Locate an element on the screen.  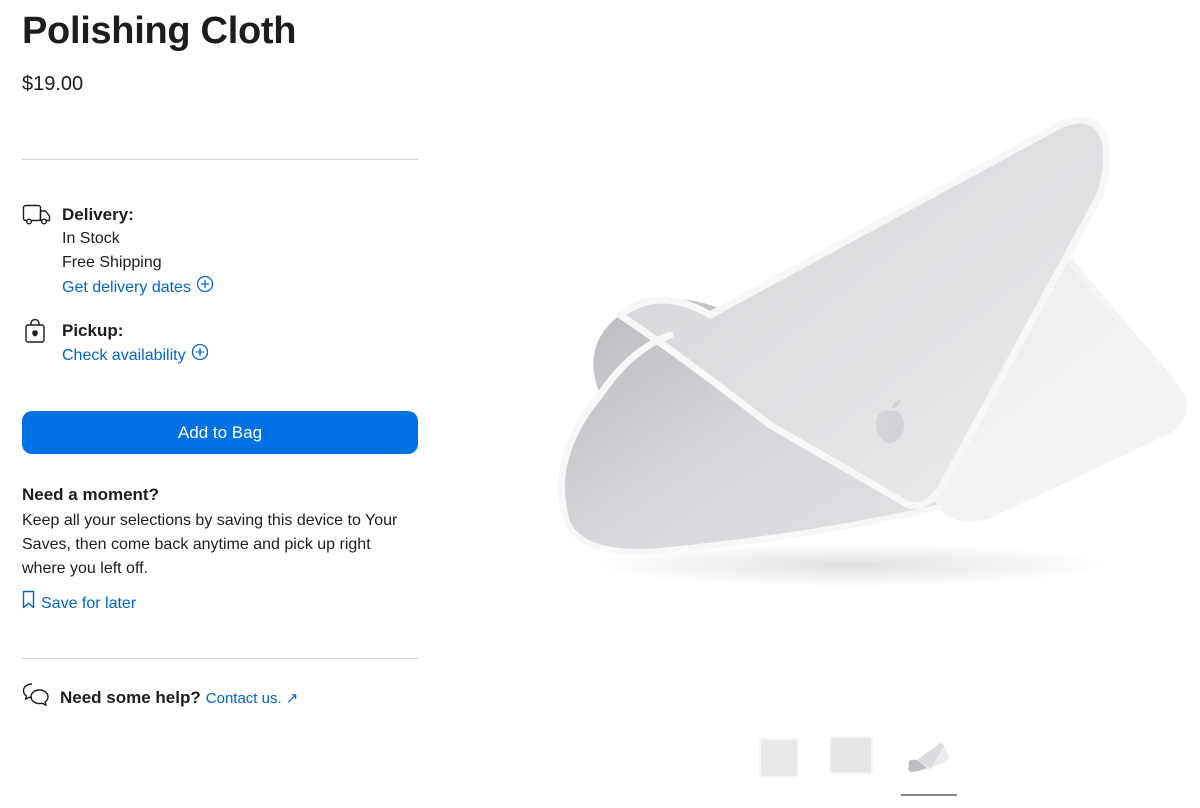
save-for-later-label: Save for later is located at coordinates (89, 603).